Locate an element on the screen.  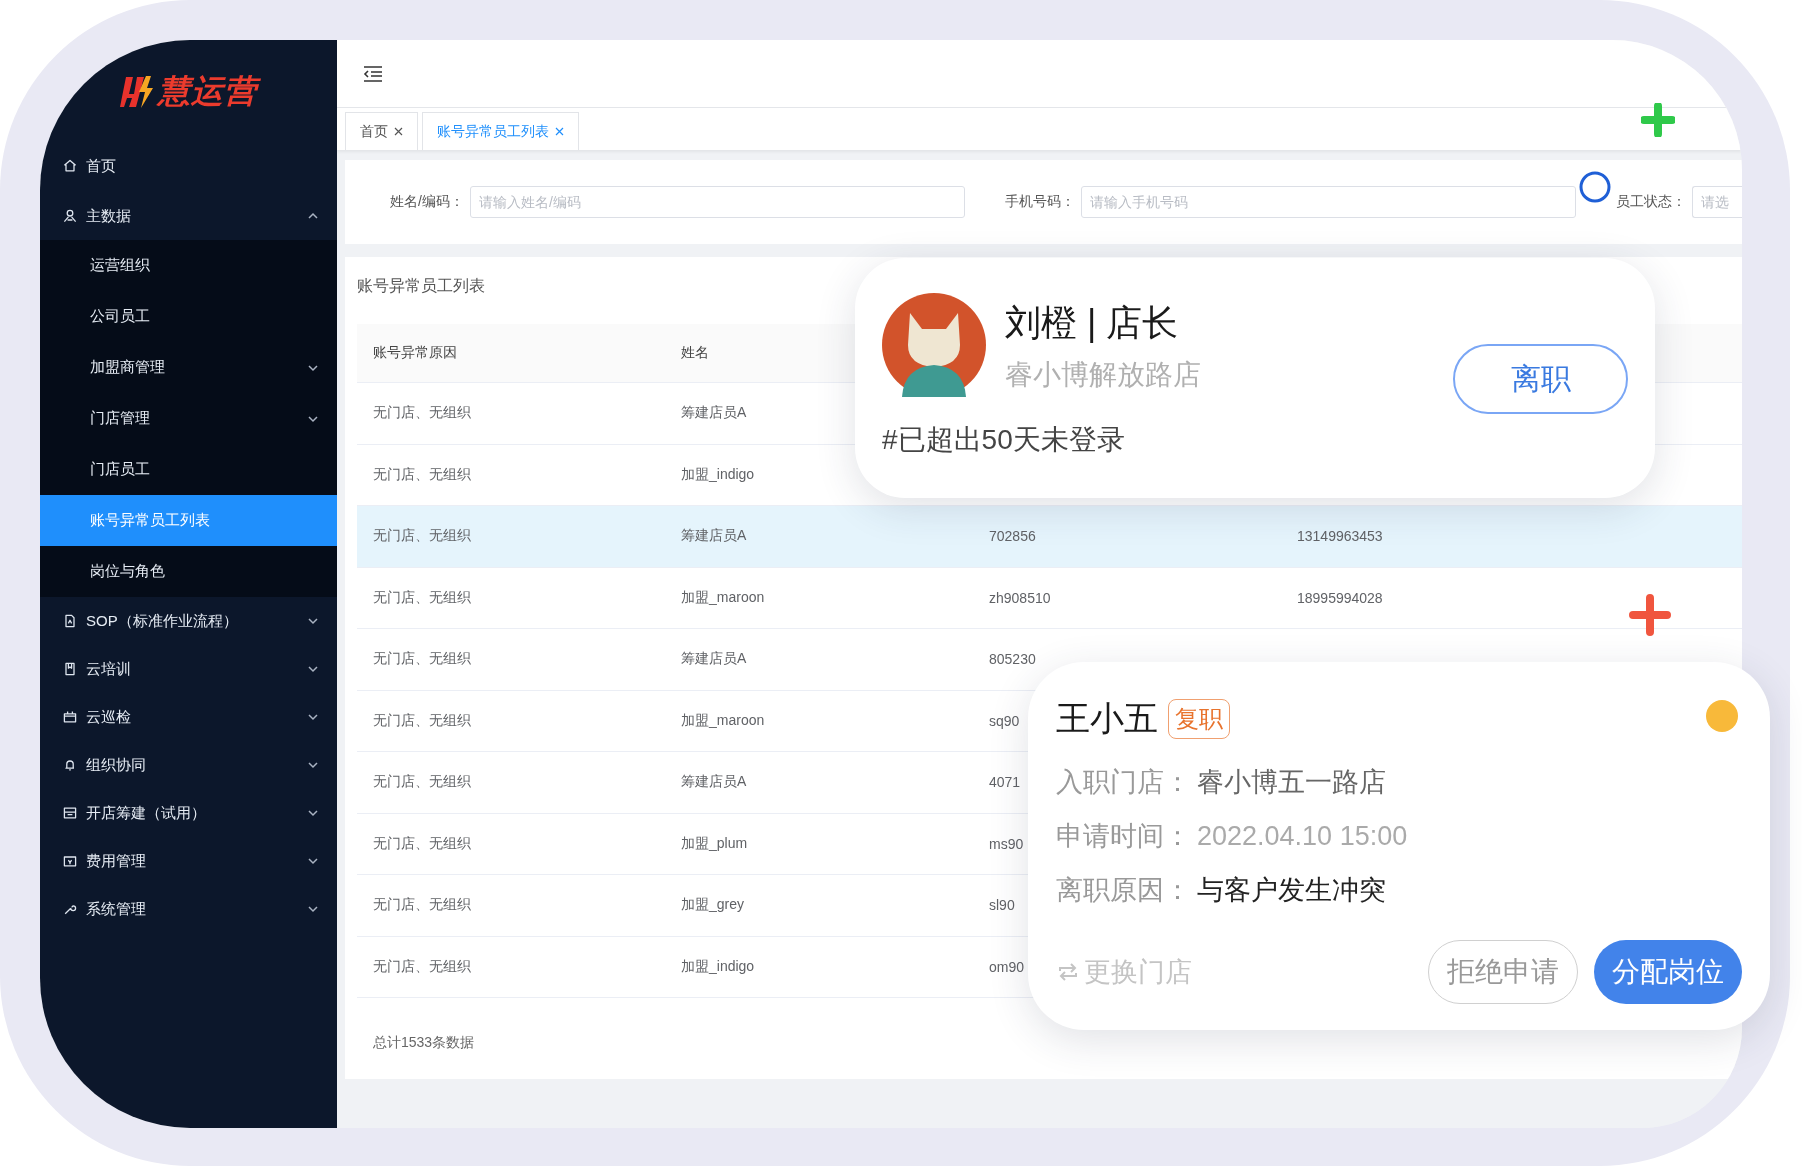
menu-fold-icon is located at coordinates (373, 73).